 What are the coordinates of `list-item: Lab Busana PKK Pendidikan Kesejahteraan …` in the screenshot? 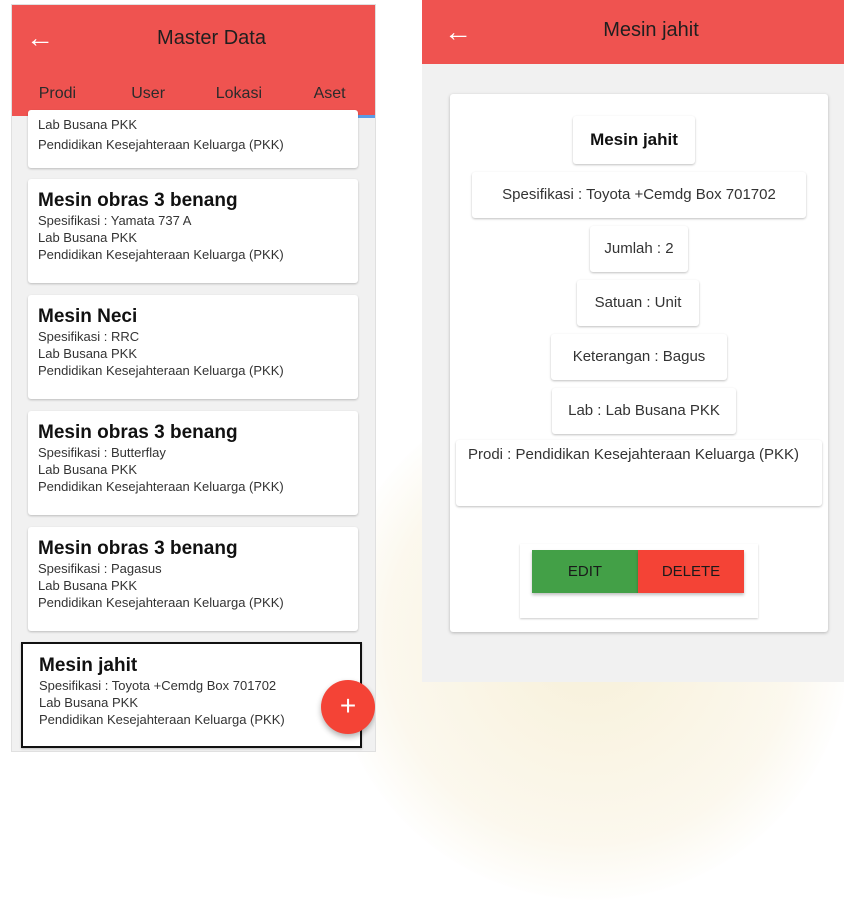 It's located at (193, 139).